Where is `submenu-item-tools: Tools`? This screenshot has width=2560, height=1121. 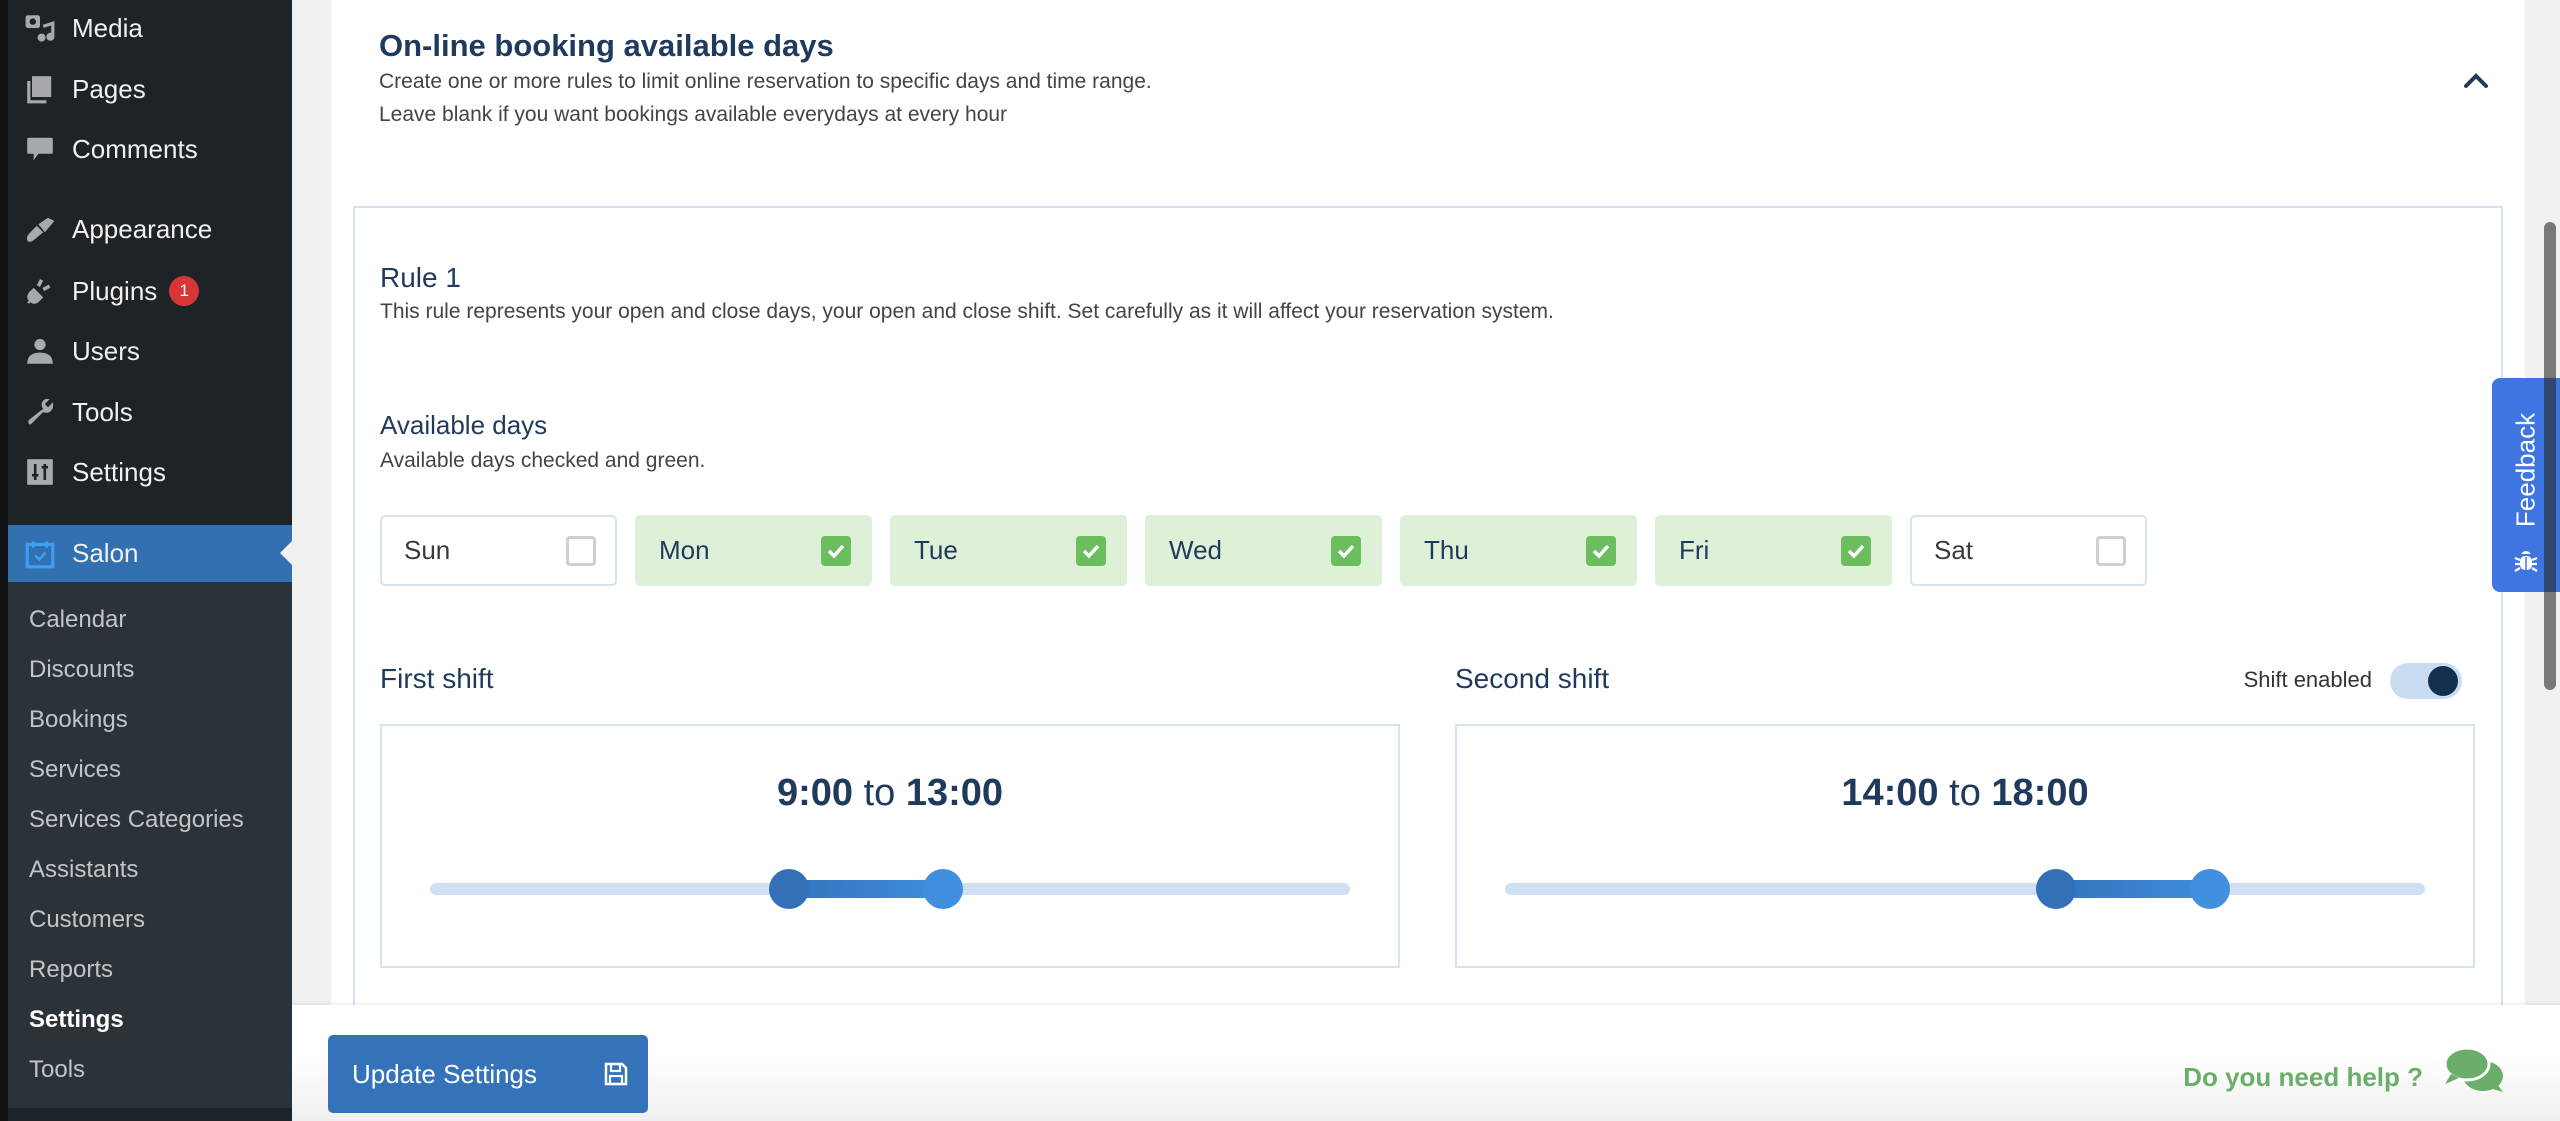
submenu-item-tools: Tools is located at coordinates (57, 1070).